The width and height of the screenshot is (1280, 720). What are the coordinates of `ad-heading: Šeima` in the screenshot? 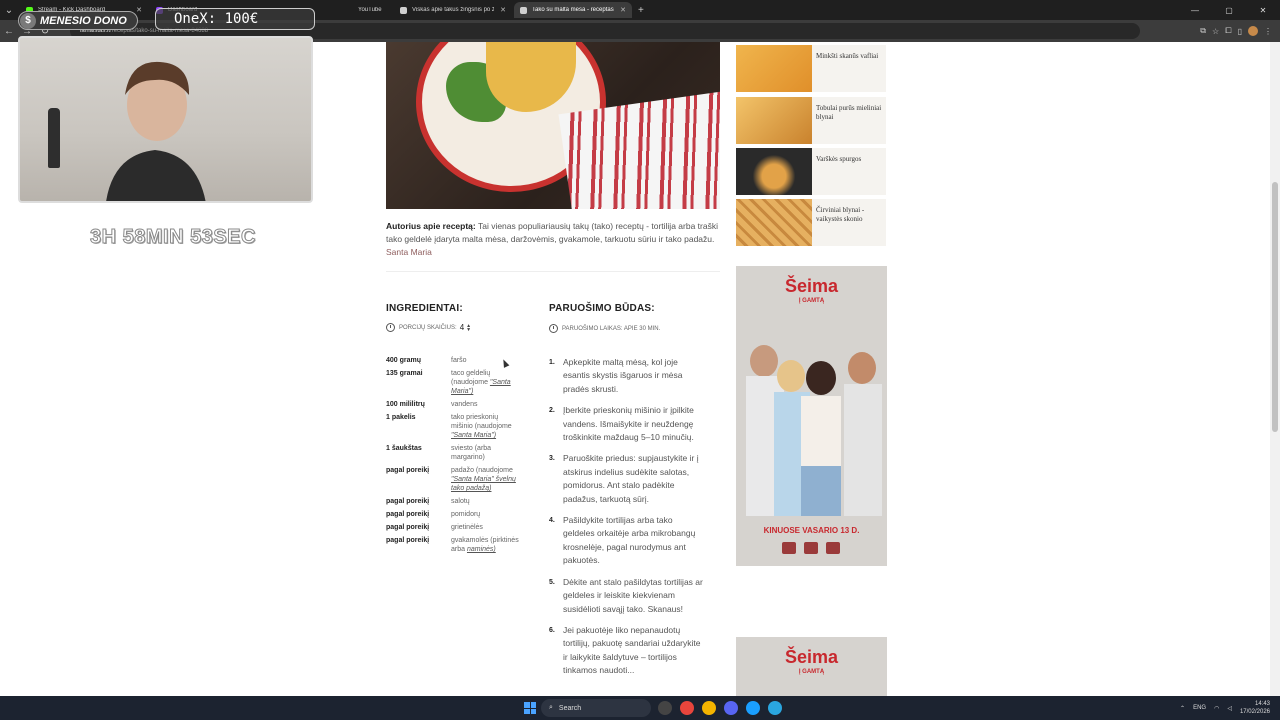 It's located at (811, 657).